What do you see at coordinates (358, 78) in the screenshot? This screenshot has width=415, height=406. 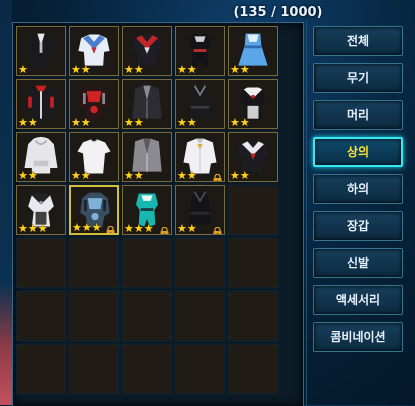 I see `category-button: 무기` at bounding box center [358, 78].